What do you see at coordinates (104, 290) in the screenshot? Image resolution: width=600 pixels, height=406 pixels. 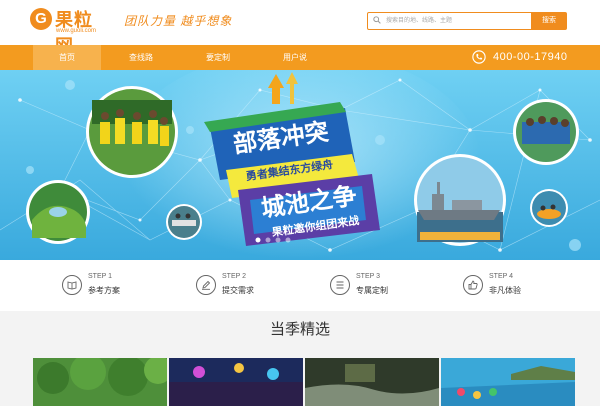 I see `step-name: 参考方案` at bounding box center [104, 290].